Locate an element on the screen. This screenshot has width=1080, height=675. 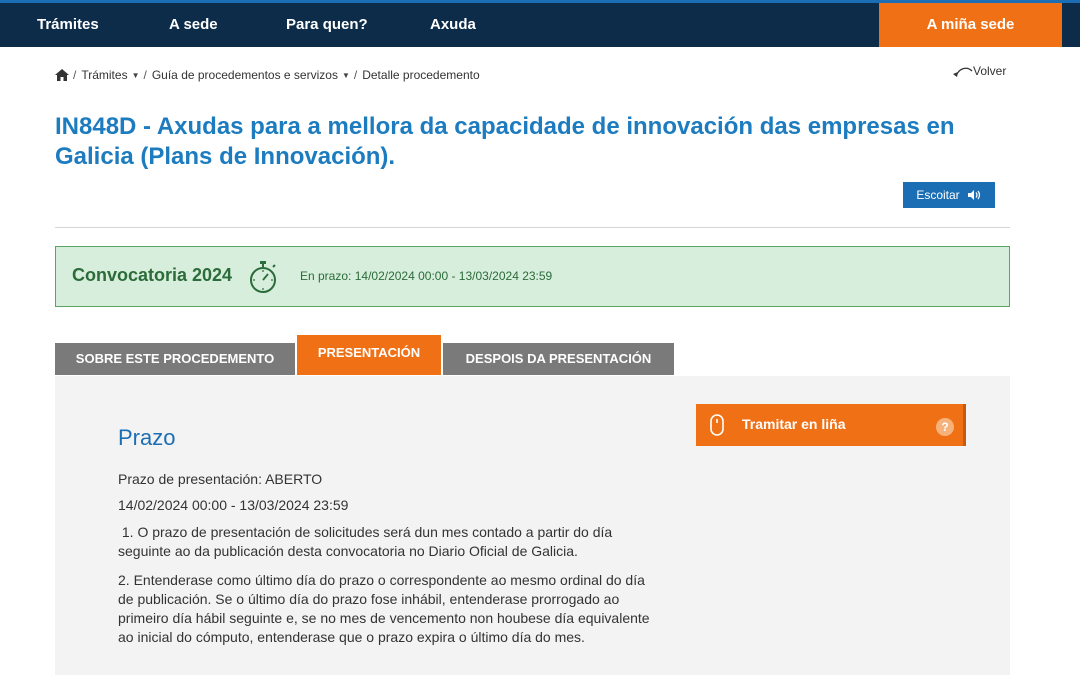
nav-item-para-quen: Para quen? is located at coordinates (327, 25).